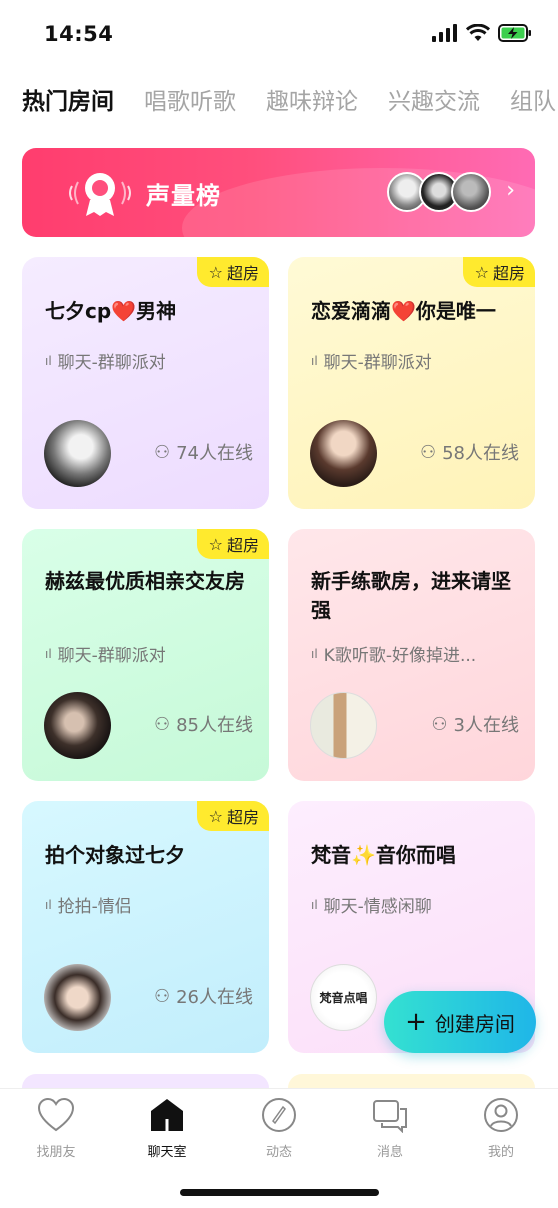 This screenshot has width=558, height=1208. What do you see at coordinates (434, 104) in the screenshot?
I see `tab-interests: 兴趣交流` at bounding box center [434, 104].